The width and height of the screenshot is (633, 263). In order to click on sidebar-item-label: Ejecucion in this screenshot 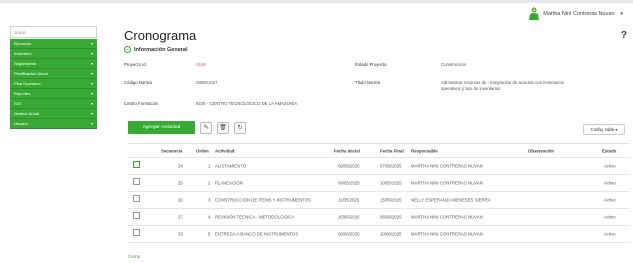, I will do `click(23, 43)`.